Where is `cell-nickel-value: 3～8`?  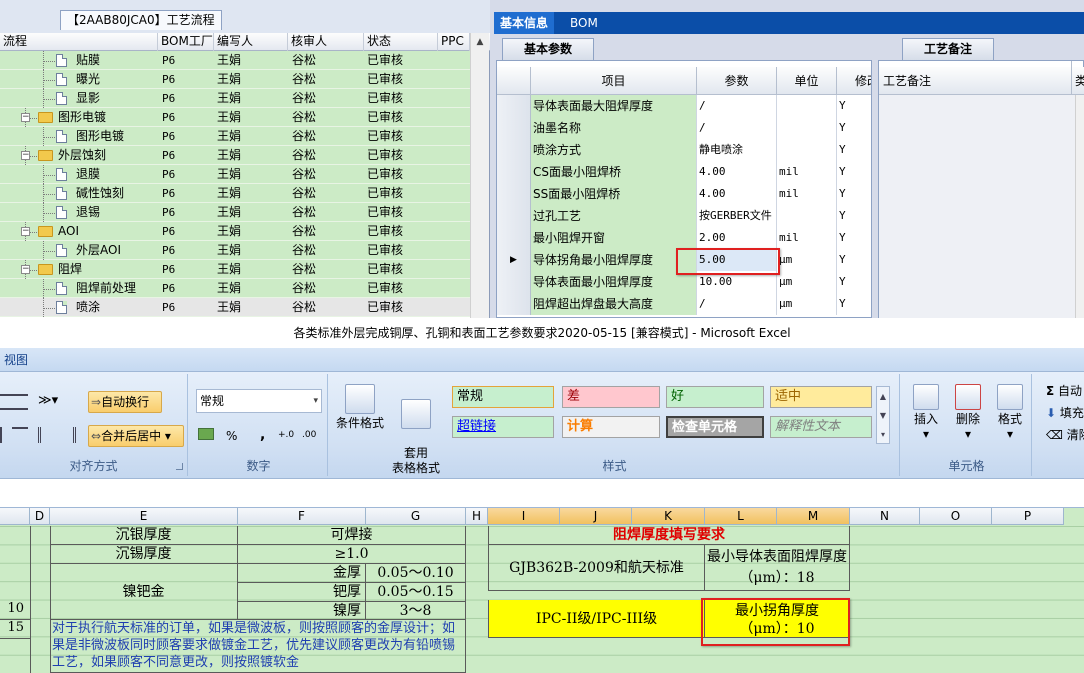 cell-nickel-value: 3～8 is located at coordinates (416, 611).